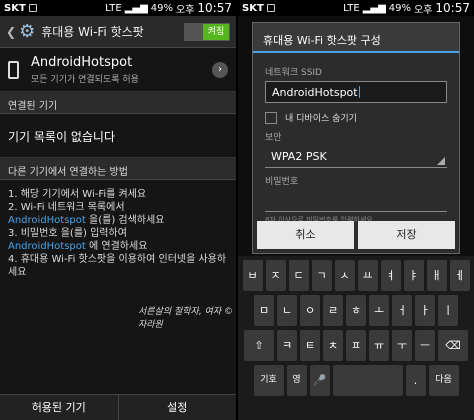 Image resolution: width=474 pixels, height=420 pixels. What do you see at coordinates (268, 380) in the screenshot?
I see `symbol-key: 기호` at bounding box center [268, 380].